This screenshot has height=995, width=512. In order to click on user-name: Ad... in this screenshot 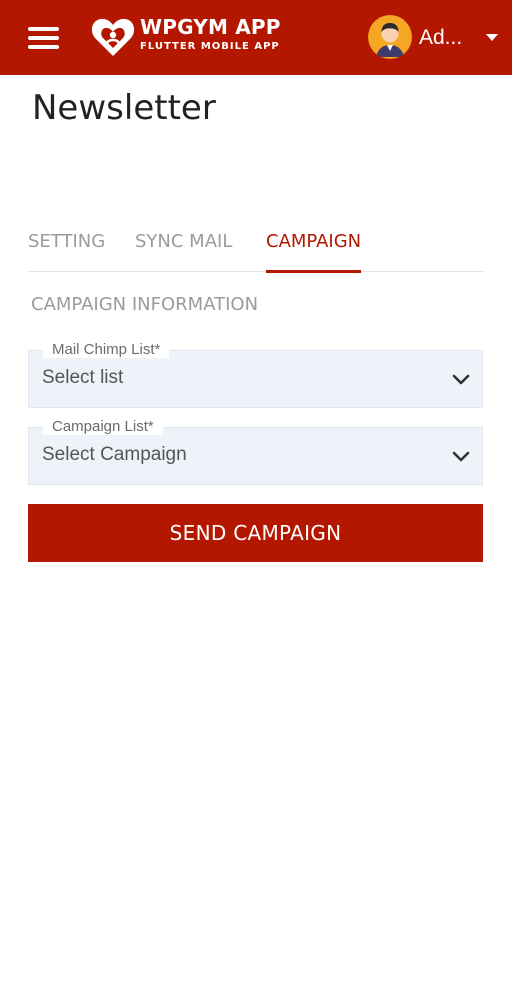, I will do `click(440, 38)`.